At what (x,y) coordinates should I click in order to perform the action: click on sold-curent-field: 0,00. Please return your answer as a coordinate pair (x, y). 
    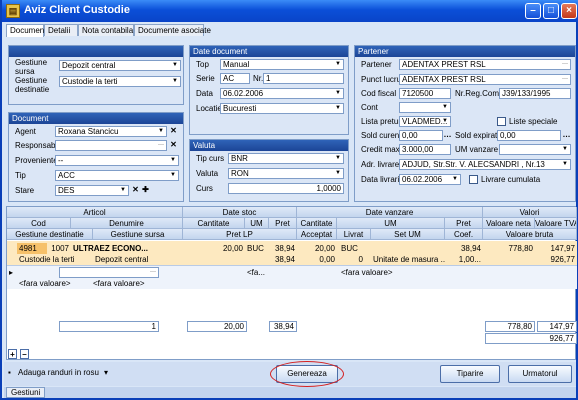
    Looking at the image, I should click on (421, 135).